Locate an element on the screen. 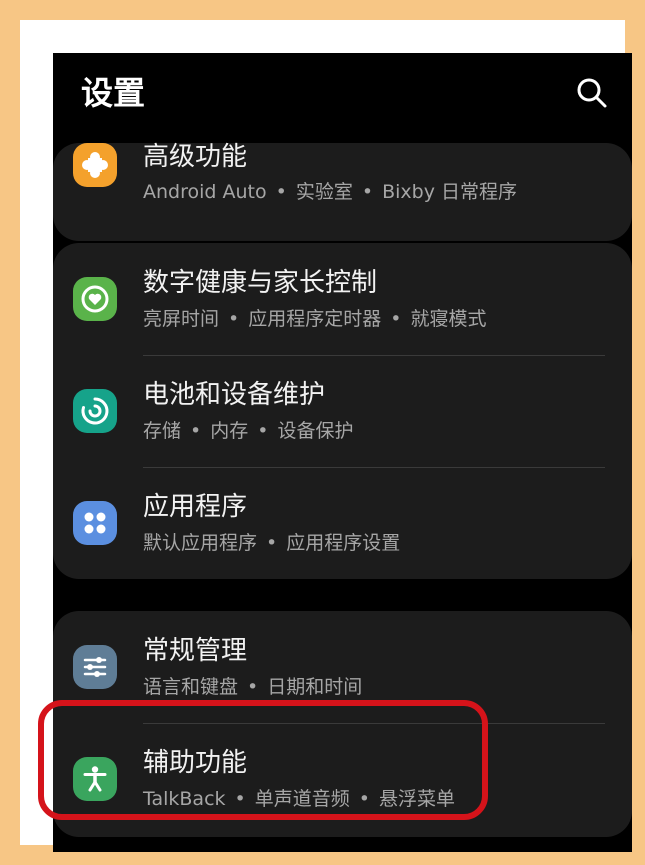 This screenshot has height=865, width=645. apps-icon is located at coordinates (95, 523).